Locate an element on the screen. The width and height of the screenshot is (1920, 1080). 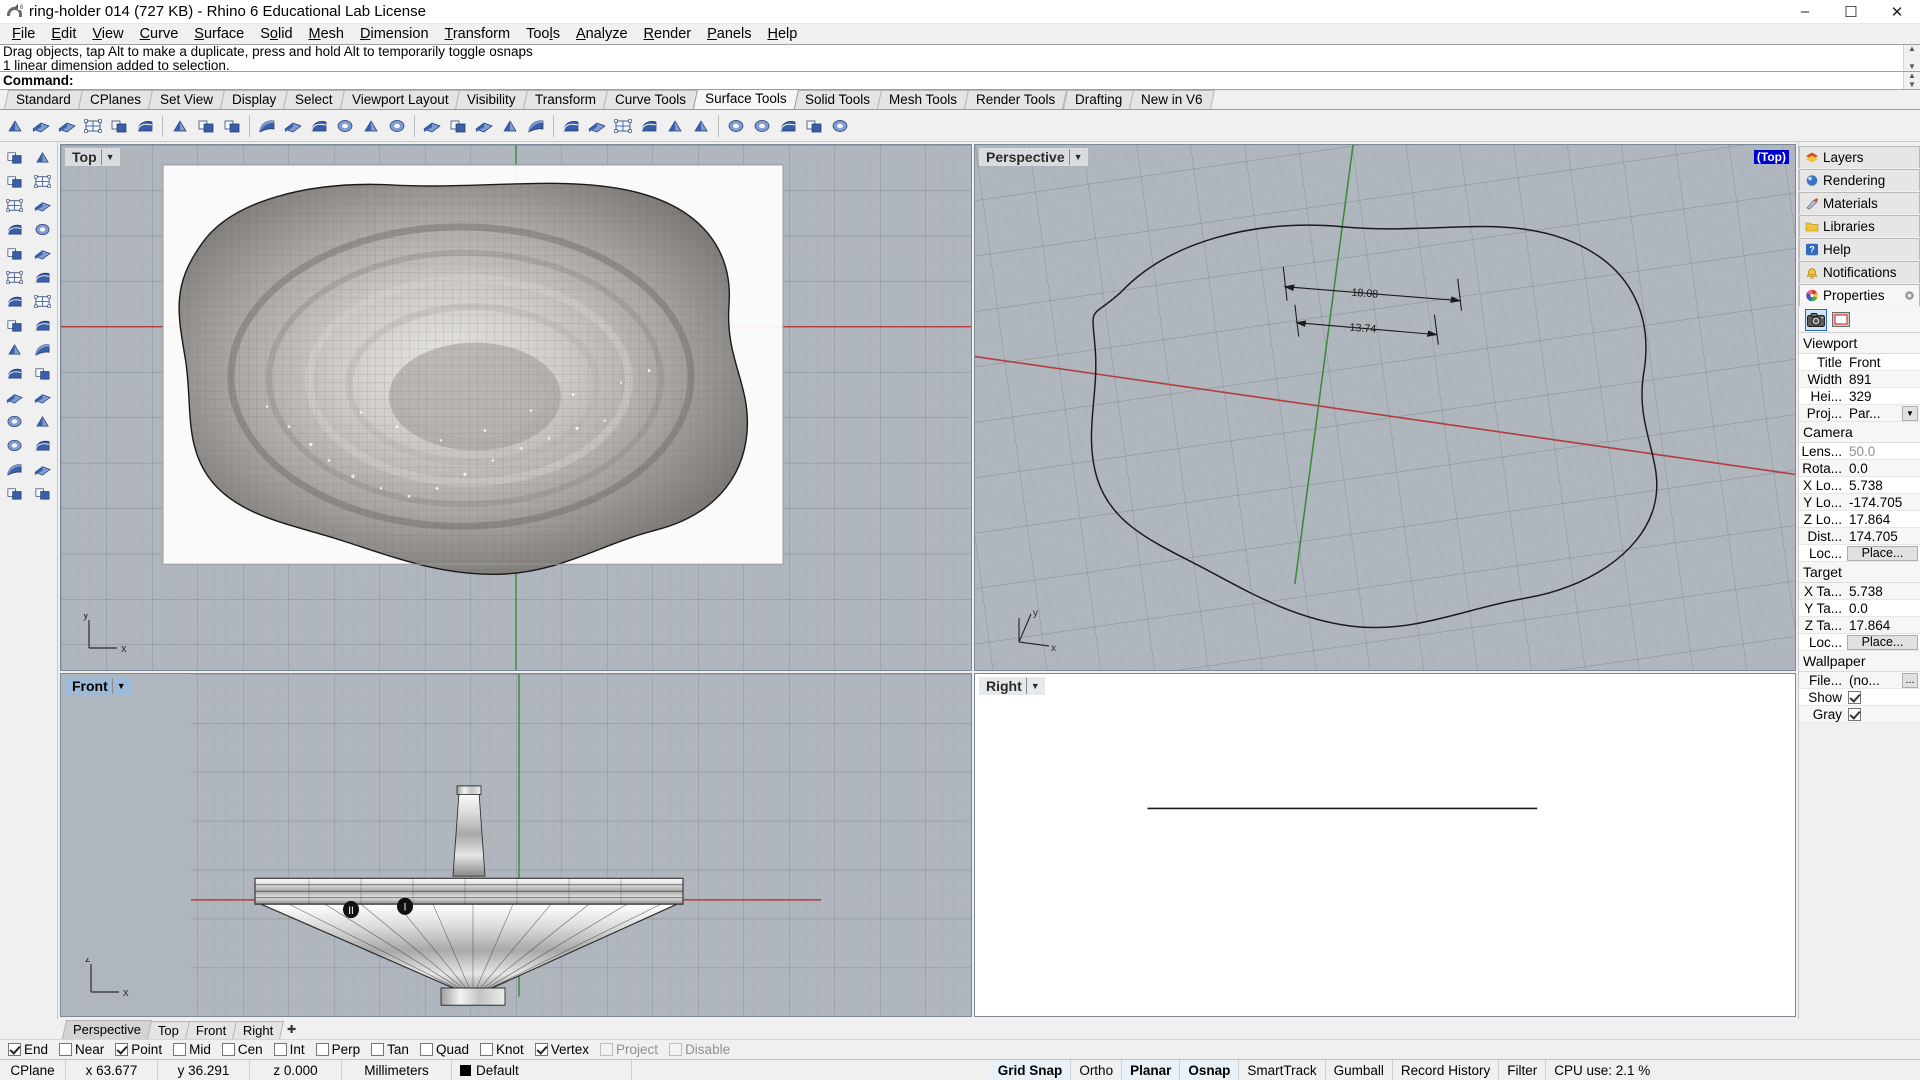
osnap-int: Int is located at coordinates (289, 1049).